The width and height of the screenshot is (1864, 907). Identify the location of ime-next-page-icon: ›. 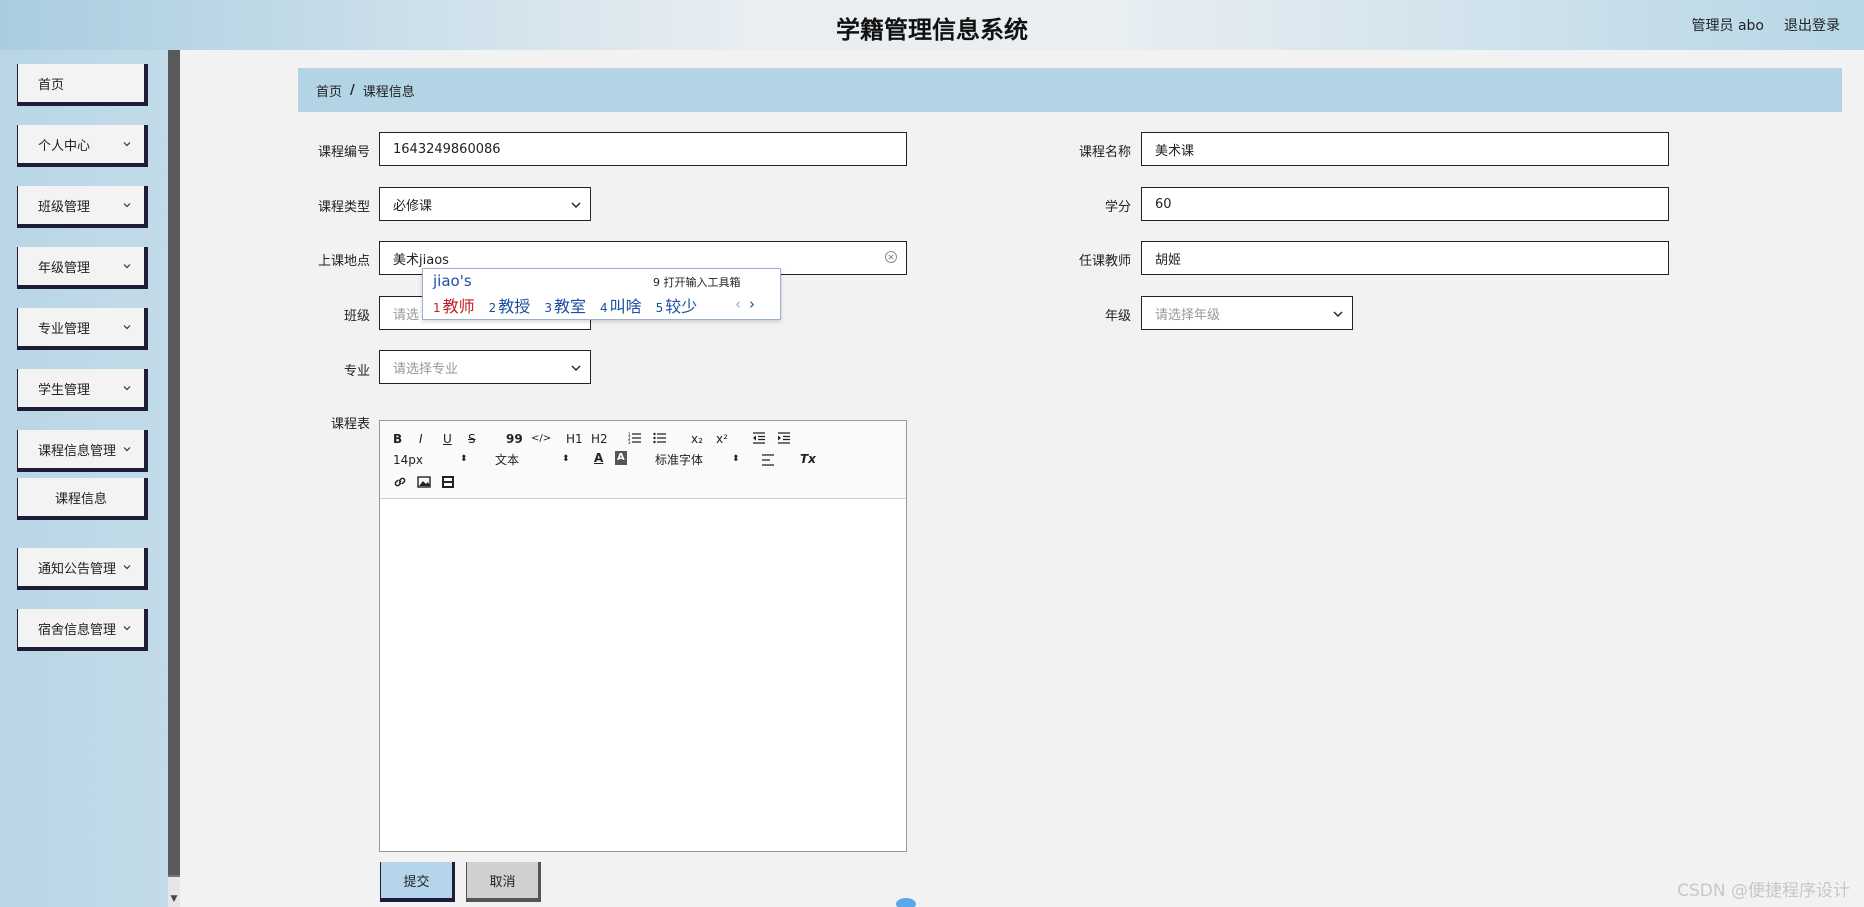
(752, 304).